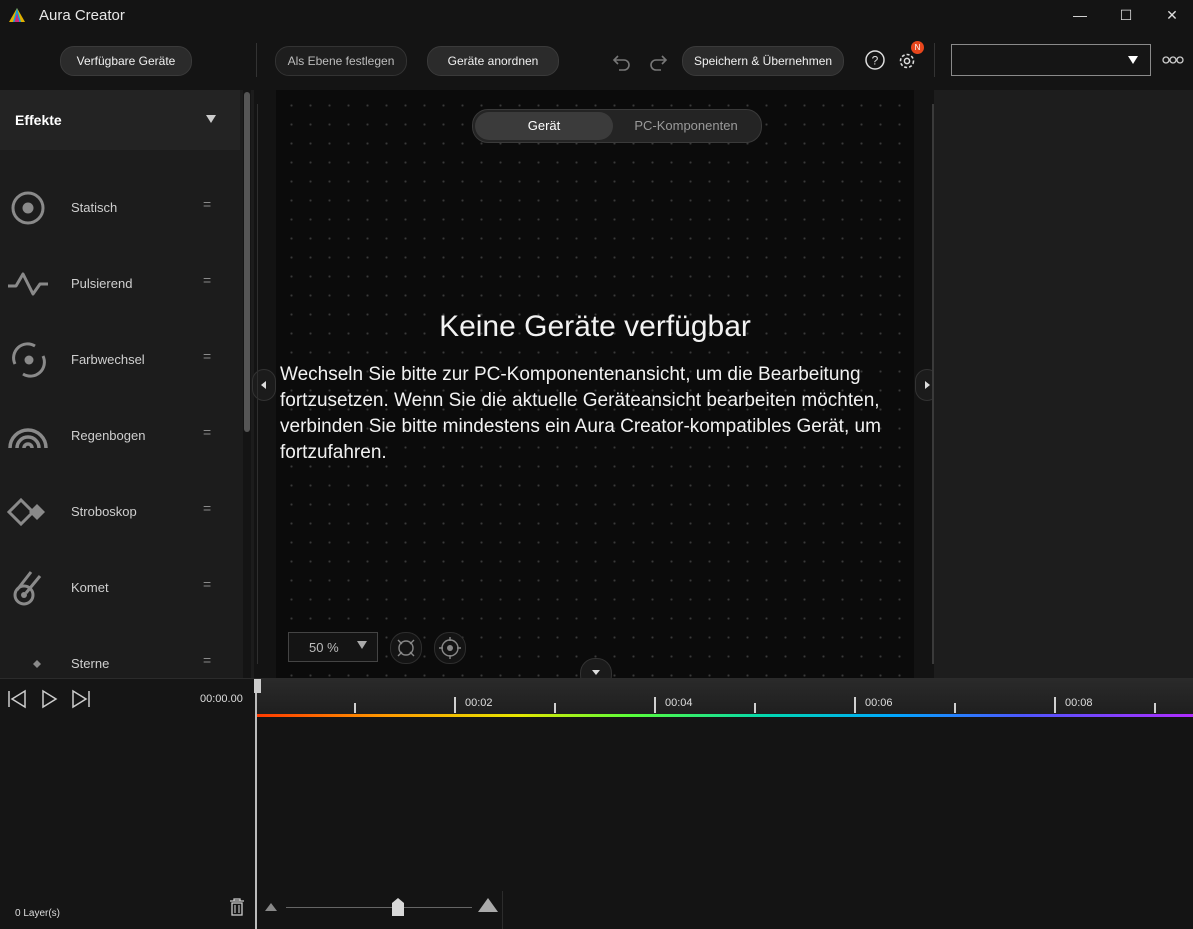  What do you see at coordinates (120, 588) in the screenshot?
I see `effect-item-comet: Komet =` at bounding box center [120, 588].